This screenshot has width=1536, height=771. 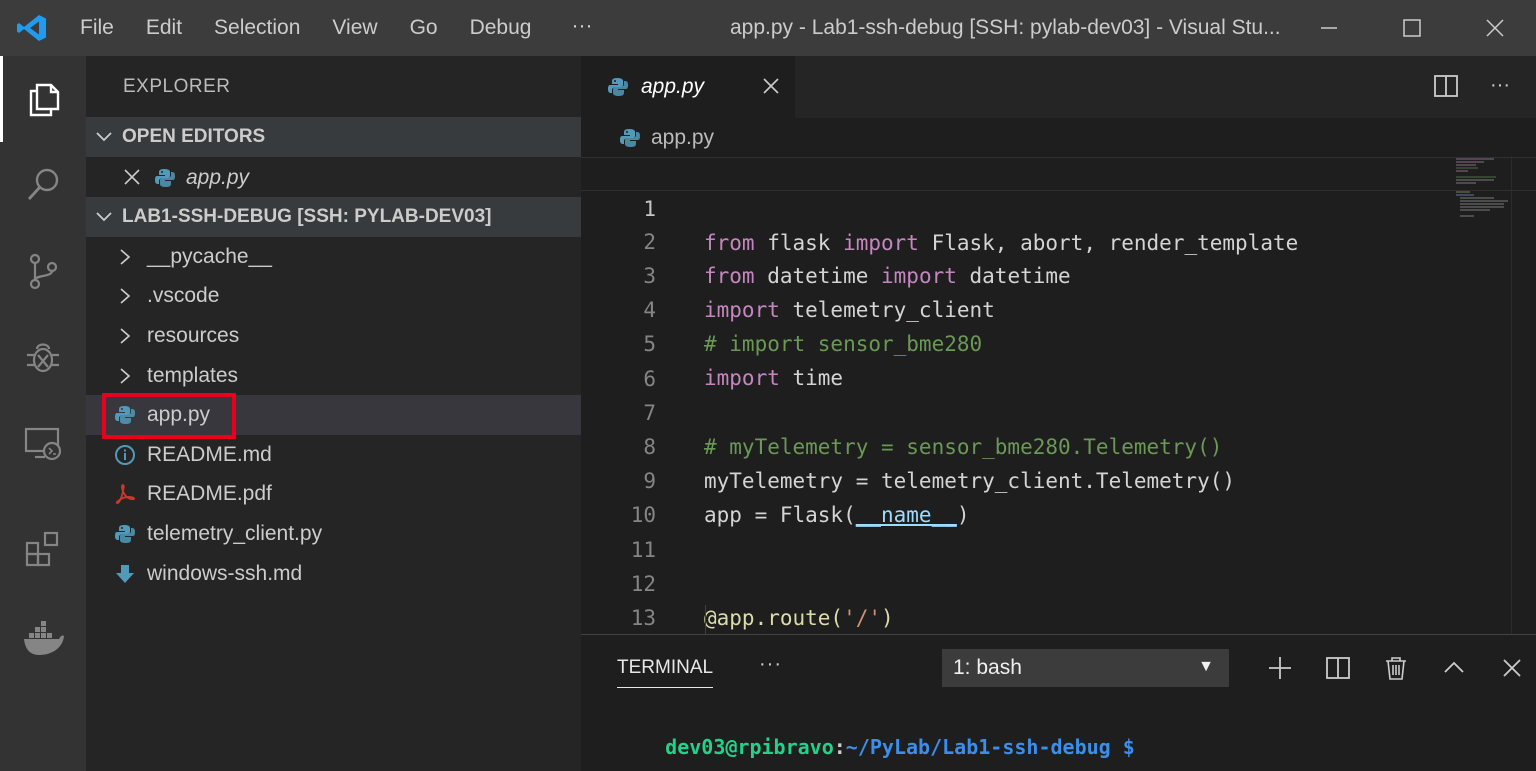 I want to click on file-label: README.md, so click(x=209, y=454).